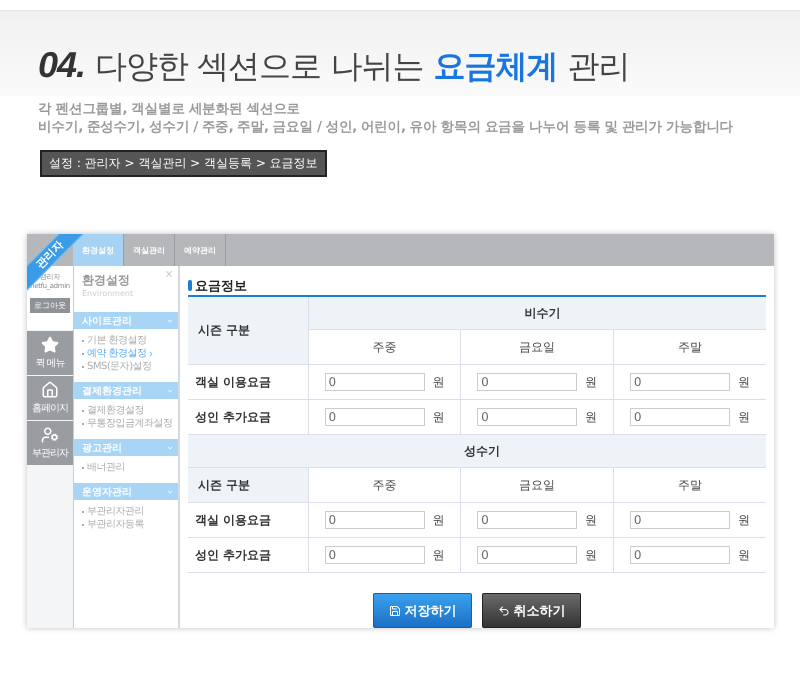  What do you see at coordinates (98, 250) in the screenshot?
I see `nav-tab: 환경설정` at bounding box center [98, 250].